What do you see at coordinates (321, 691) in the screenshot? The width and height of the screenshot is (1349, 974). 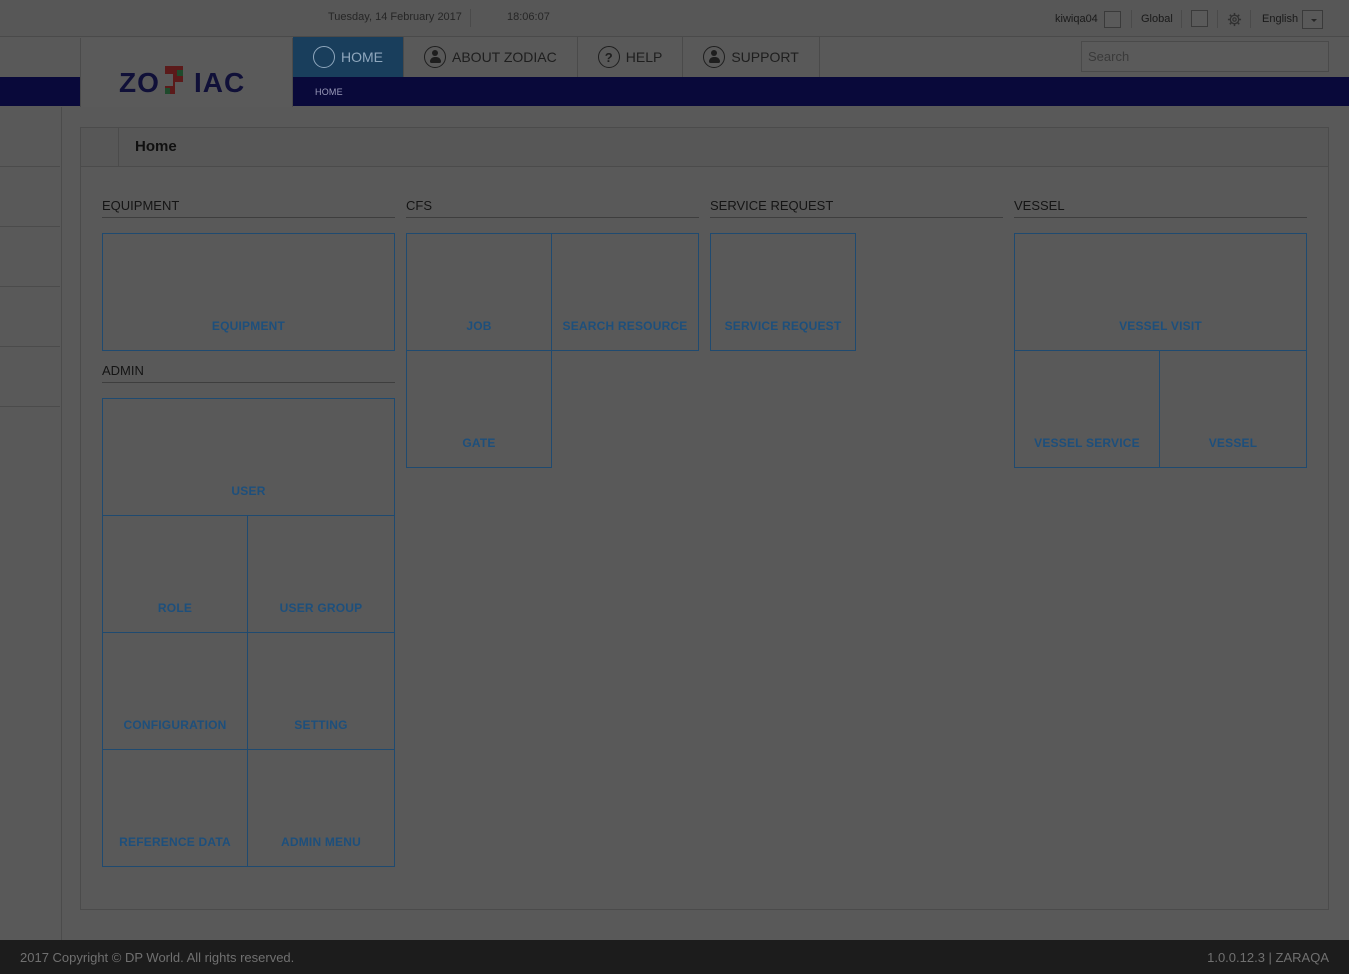 I see `tile-setting: SETTING` at bounding box center [321, 691].